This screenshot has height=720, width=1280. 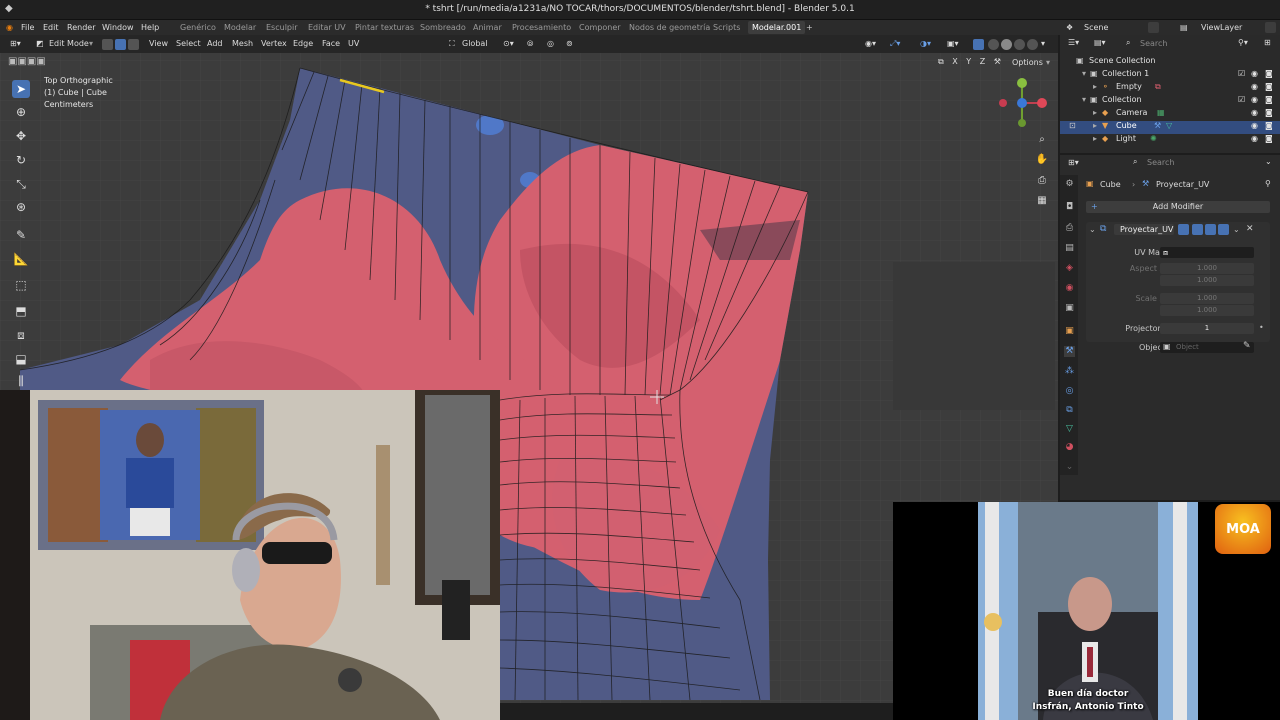 I want to click on tools-icon: ⚒, so click(x=997, y=61).